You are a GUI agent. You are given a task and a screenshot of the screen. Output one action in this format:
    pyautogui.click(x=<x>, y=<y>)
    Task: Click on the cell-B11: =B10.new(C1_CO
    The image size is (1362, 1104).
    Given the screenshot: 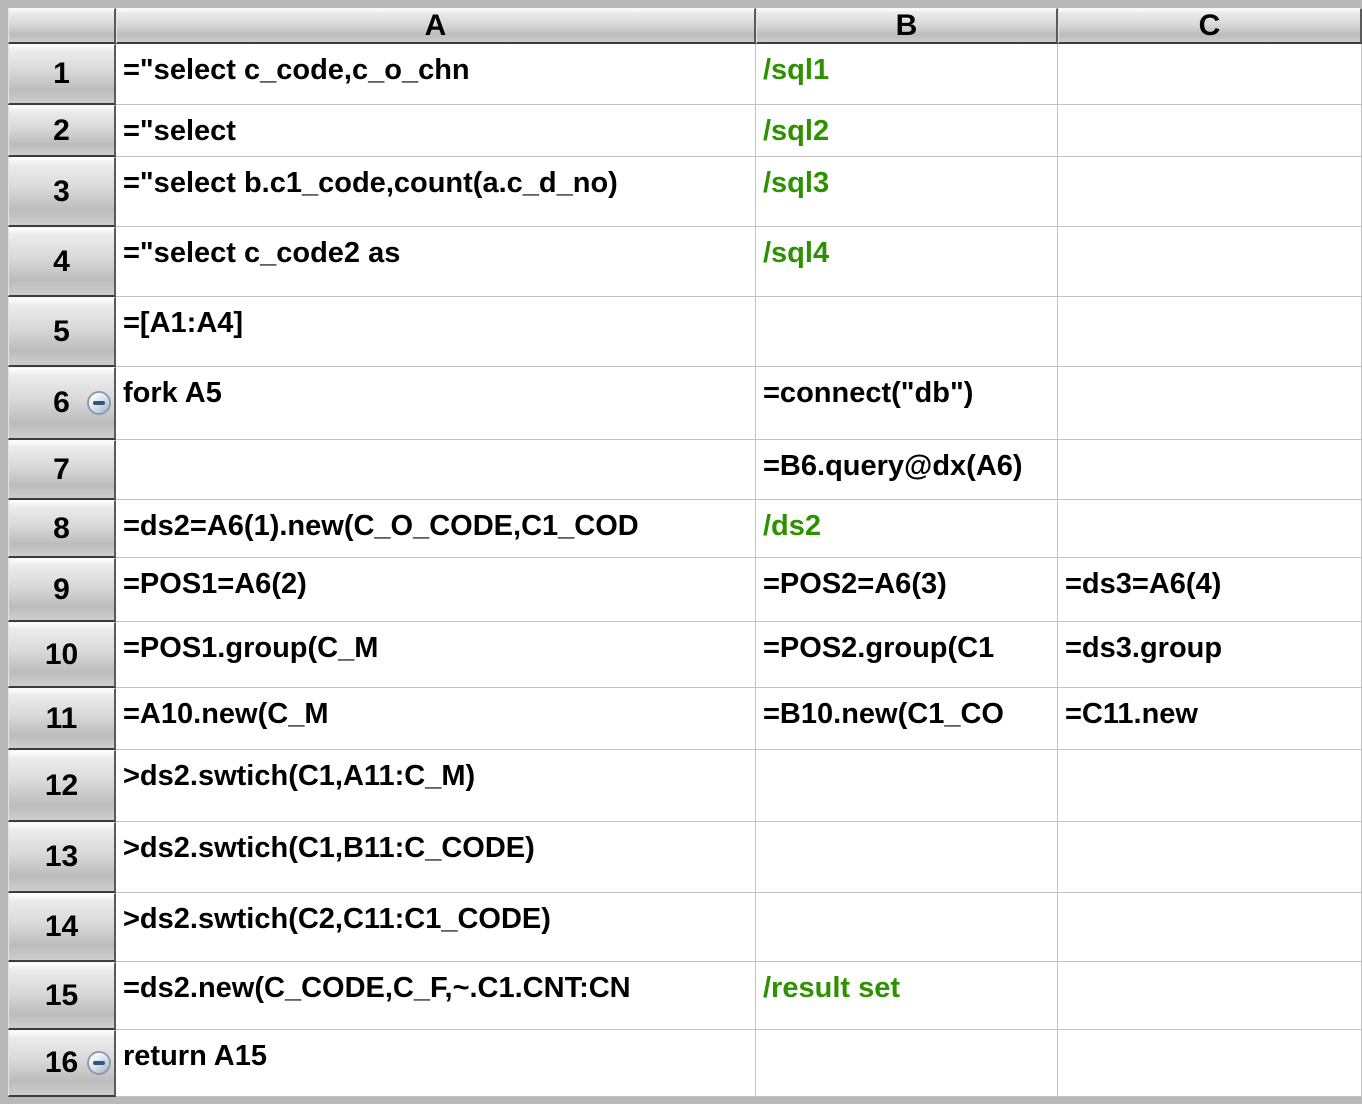 What is the action you would take?
    pyautogui.click(x=907, y=719)
    